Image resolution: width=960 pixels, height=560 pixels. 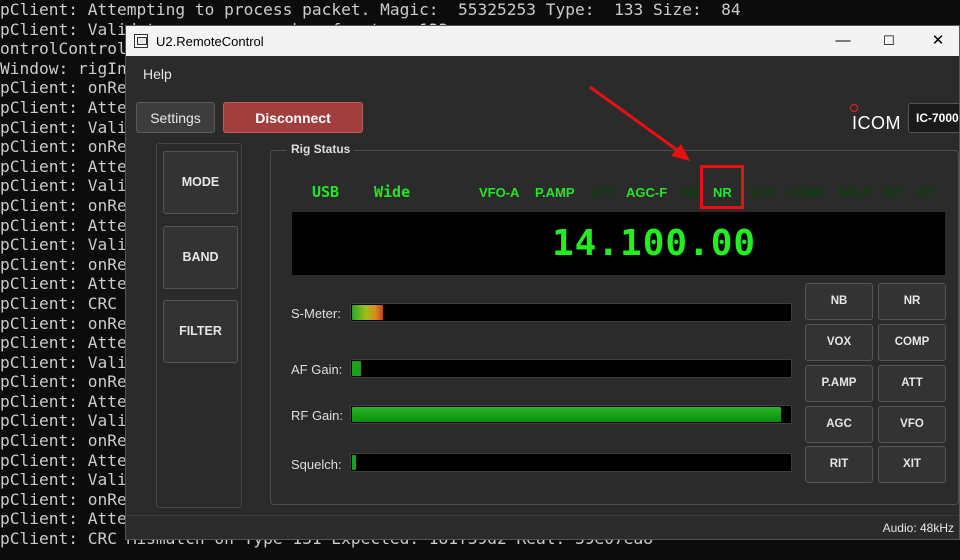 I want to click on annotation-highlight-box, so click(x=722, y=187).